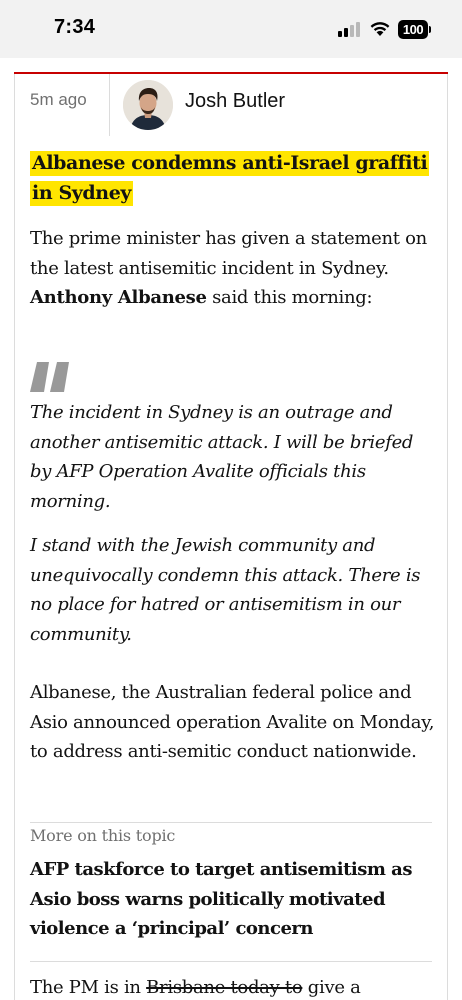  Describe the element at coordinates (231, 29) in the screenshot. I see `status-bar: 7:34 100` at that location.